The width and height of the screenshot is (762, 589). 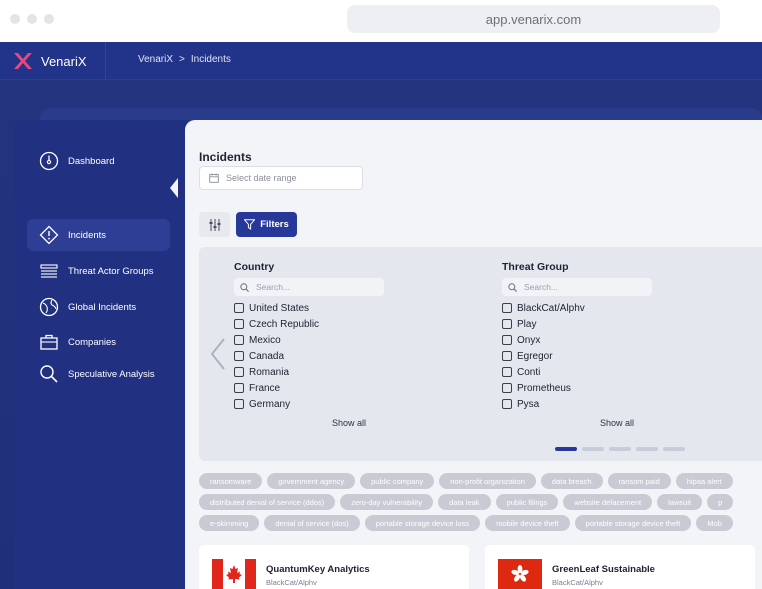 What do you see at coordinates (98, 374) in the screenshot?
I see `sidebar-item-speculative-analysis: Speculative Analysis` at bounding box center [98, 374].